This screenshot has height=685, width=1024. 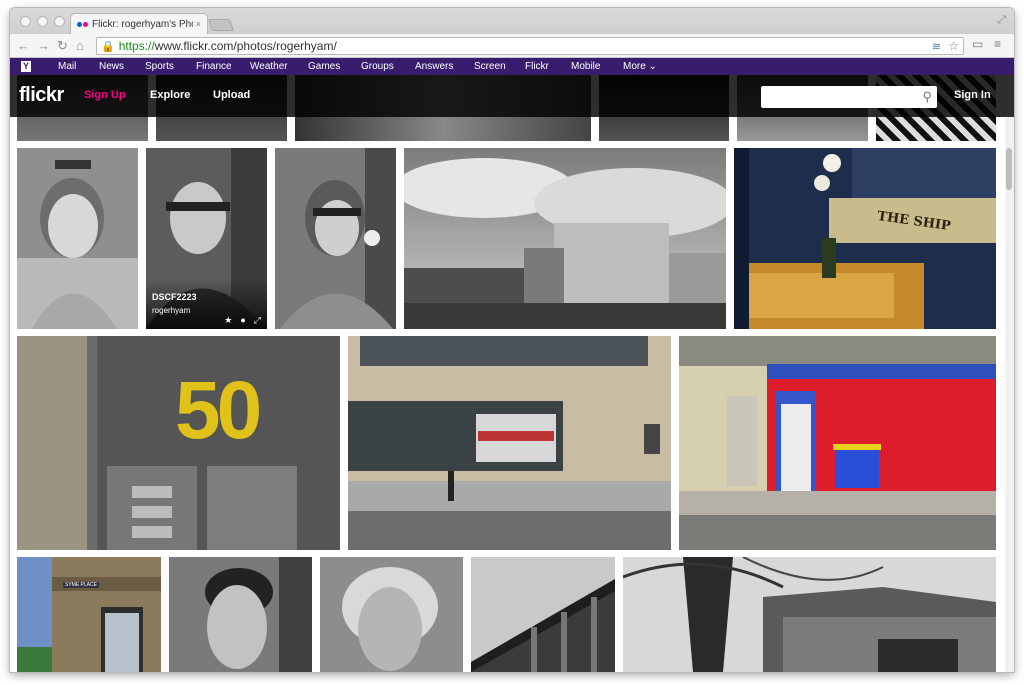 What do you see at coordinates (80, 46) in the screenshot?
I see `home-icon: ⌂` at bounding box center [80, 46].